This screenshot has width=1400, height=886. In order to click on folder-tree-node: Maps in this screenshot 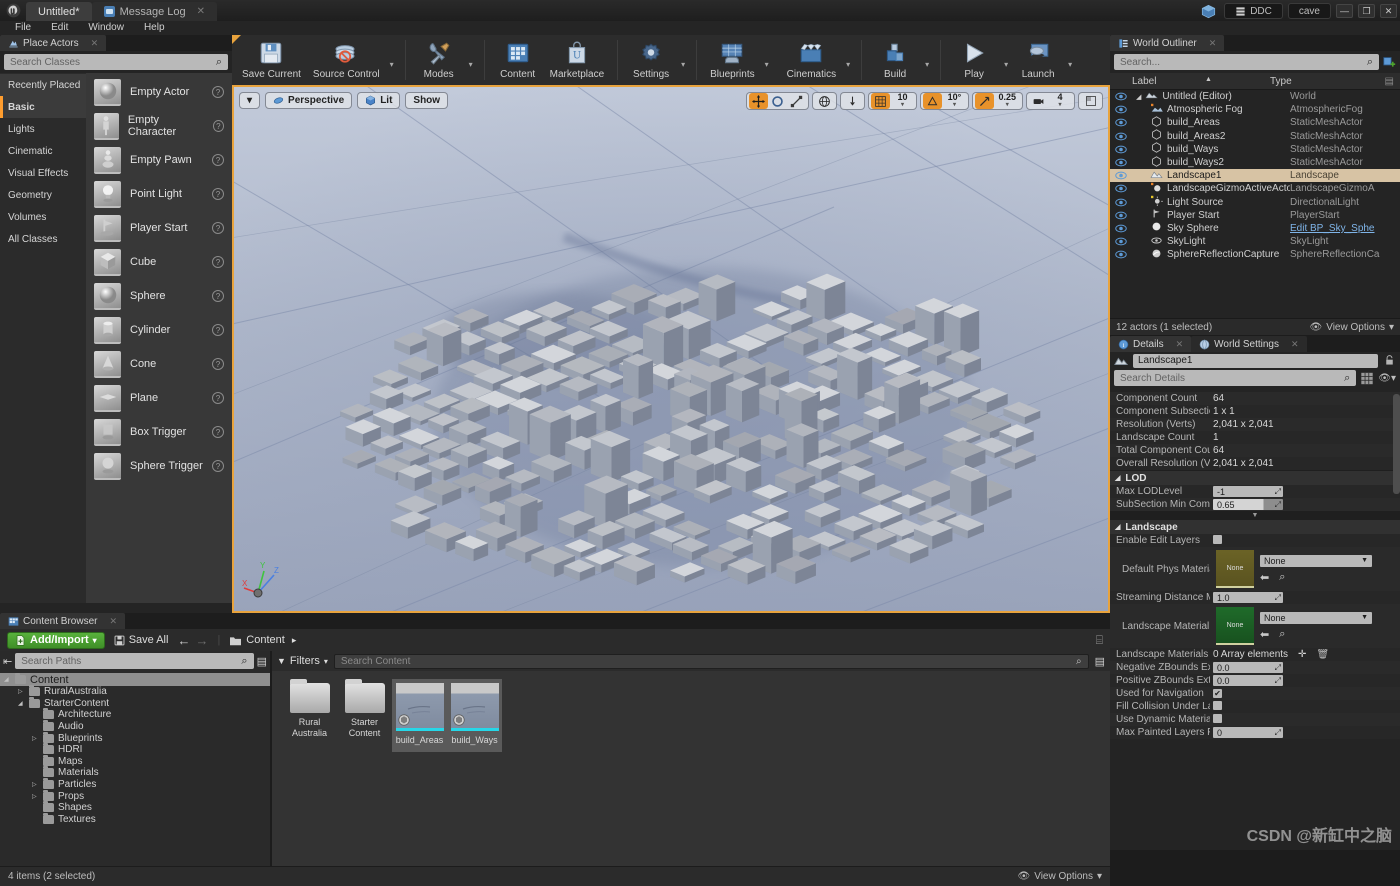, I will do `click(135, 761)`.